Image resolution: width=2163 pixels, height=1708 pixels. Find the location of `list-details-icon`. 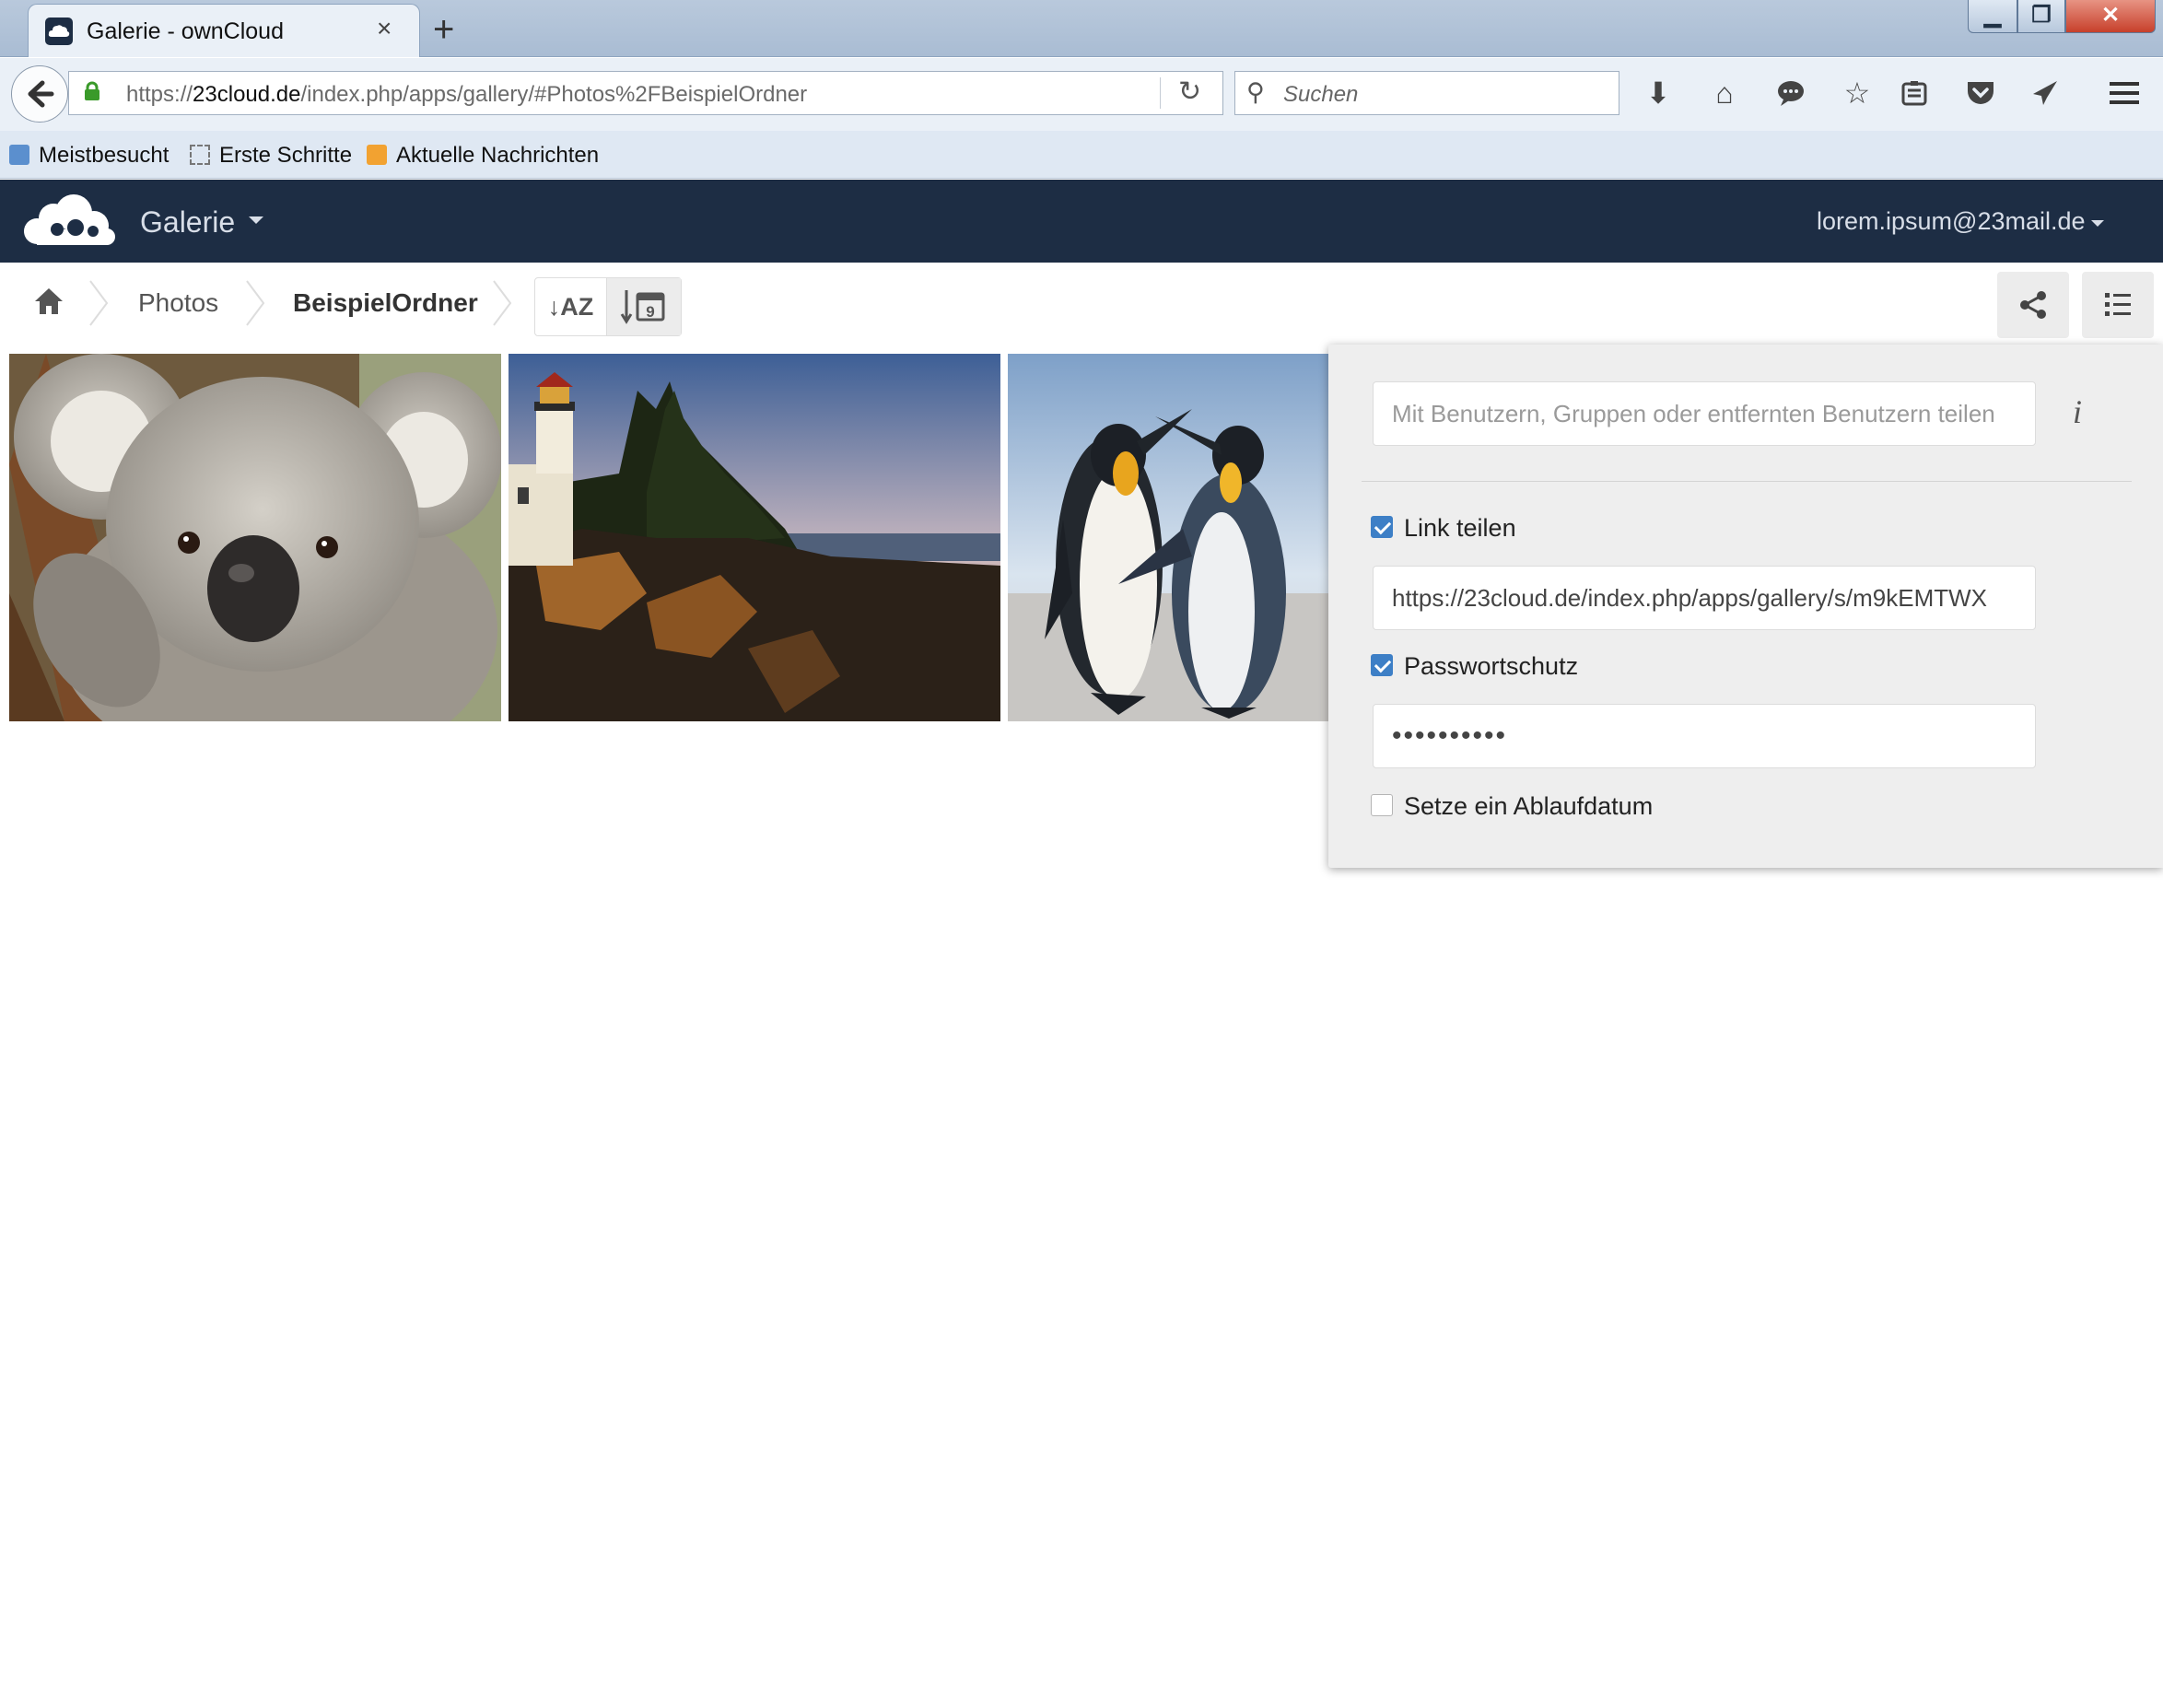

list-details-icon is located at coordinates (2118, 304).